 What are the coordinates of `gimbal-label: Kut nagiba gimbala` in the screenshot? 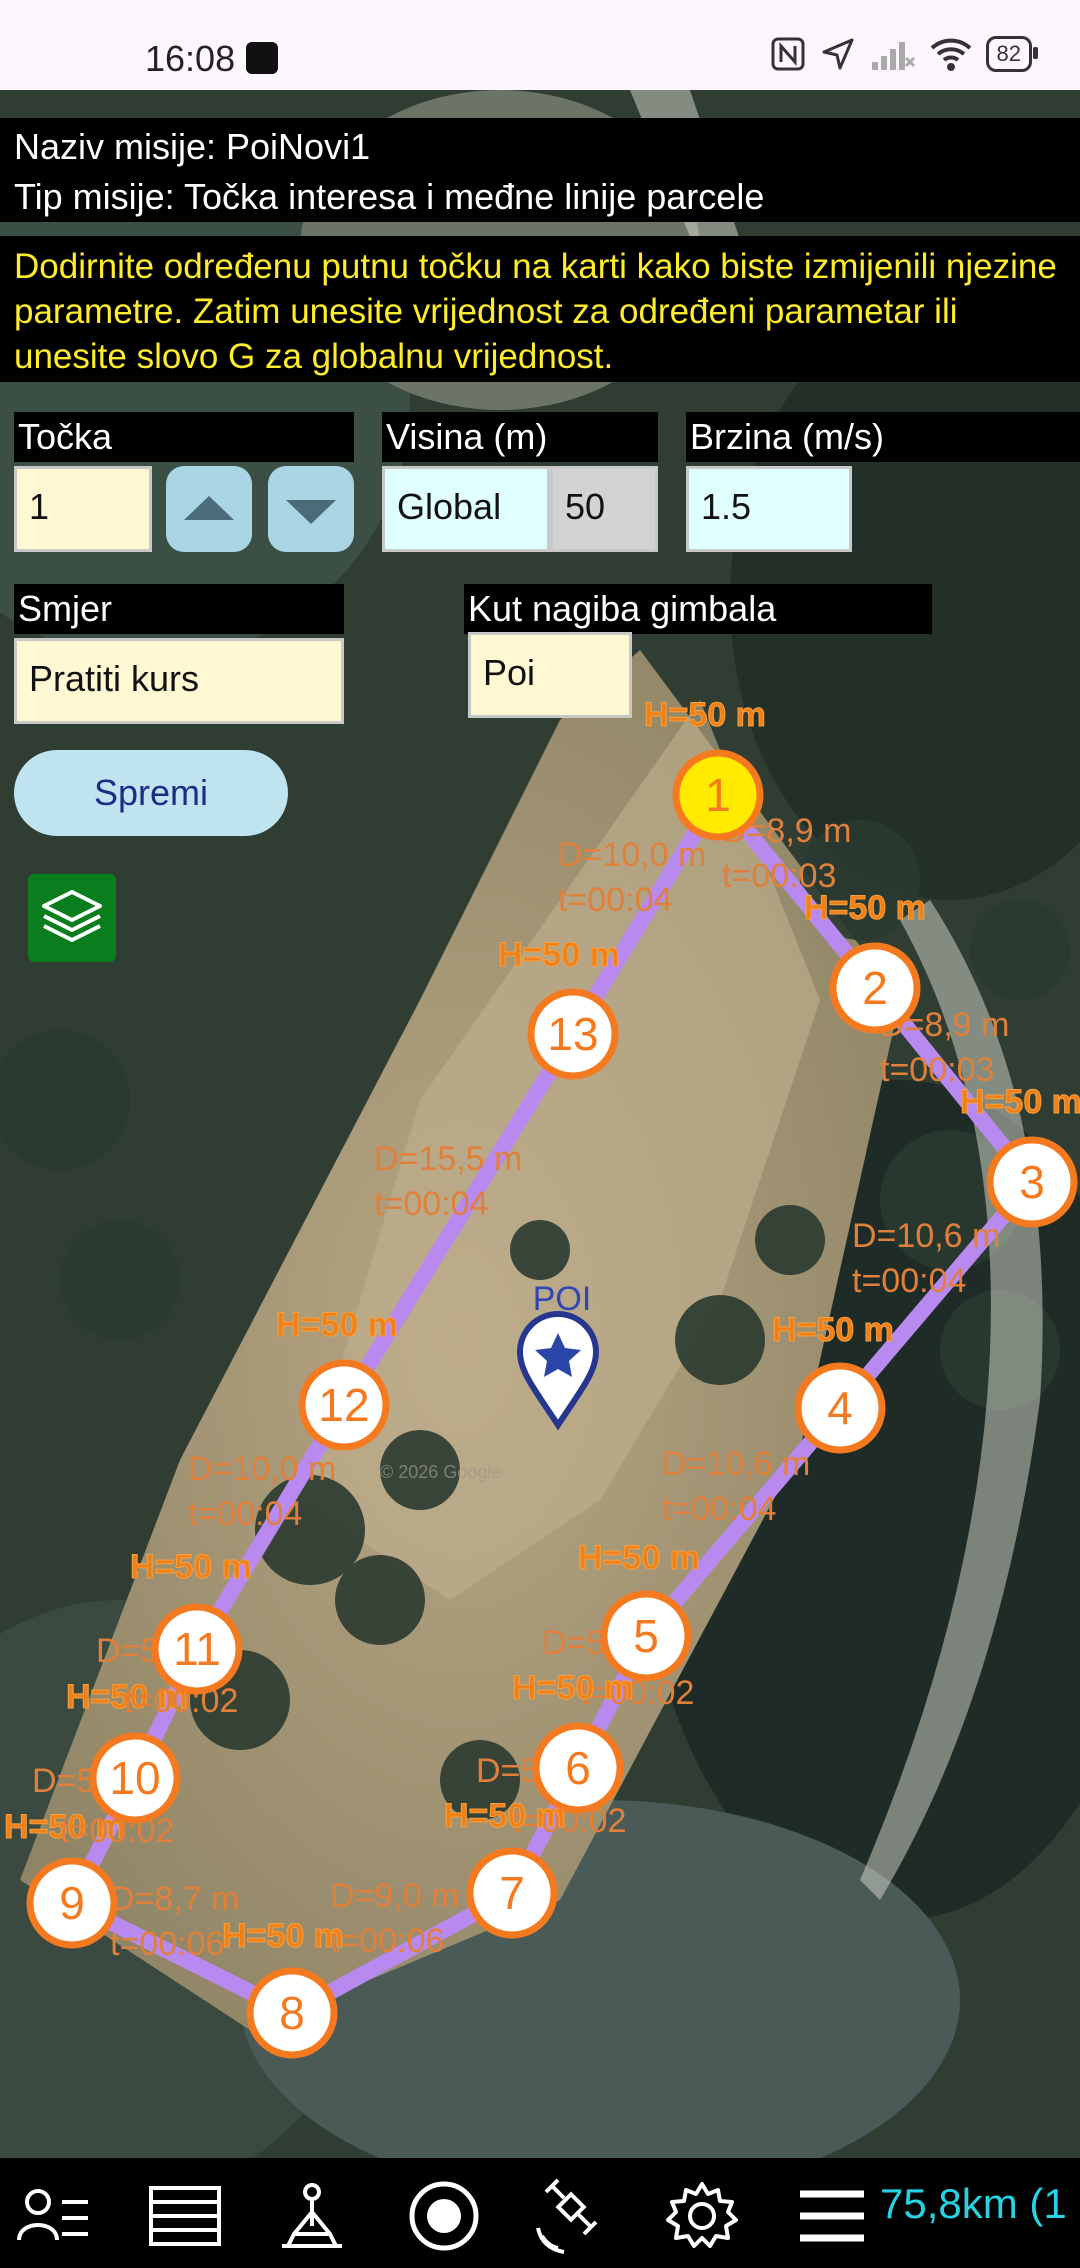 It's located at (698, 609).